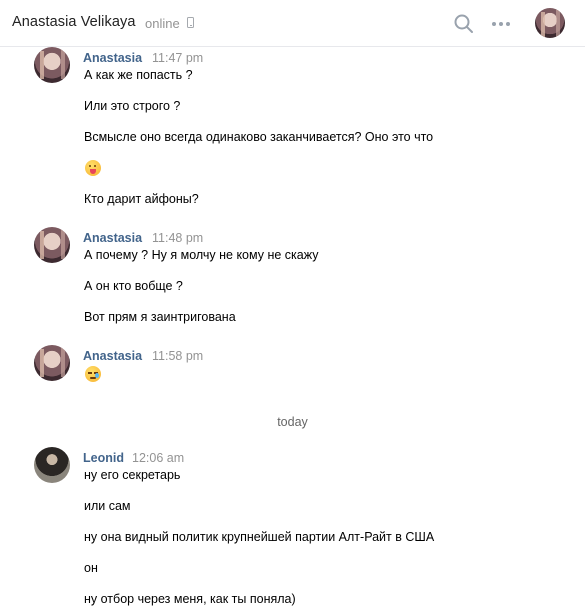  I want to click on more-icon, so click(501, 24).